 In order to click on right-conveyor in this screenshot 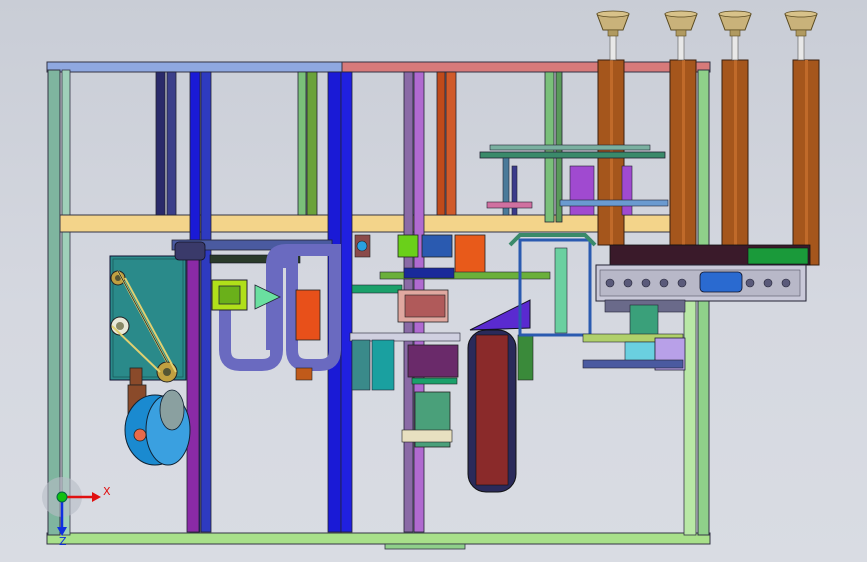, I will do `click(696, 307)`.